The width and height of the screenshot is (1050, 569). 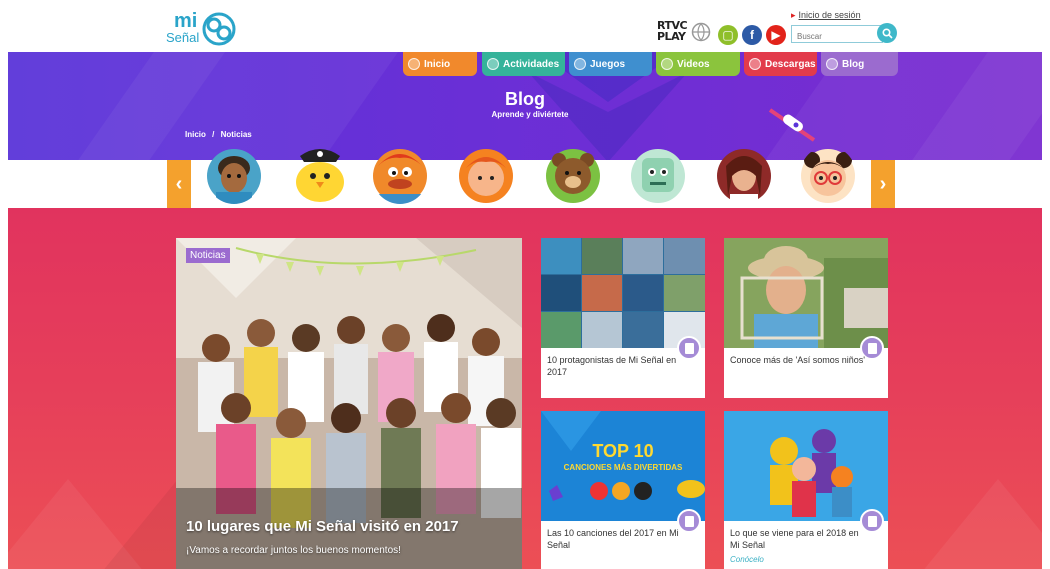 I want to click on tab-blog: Blog, so click(x=859, y=64).